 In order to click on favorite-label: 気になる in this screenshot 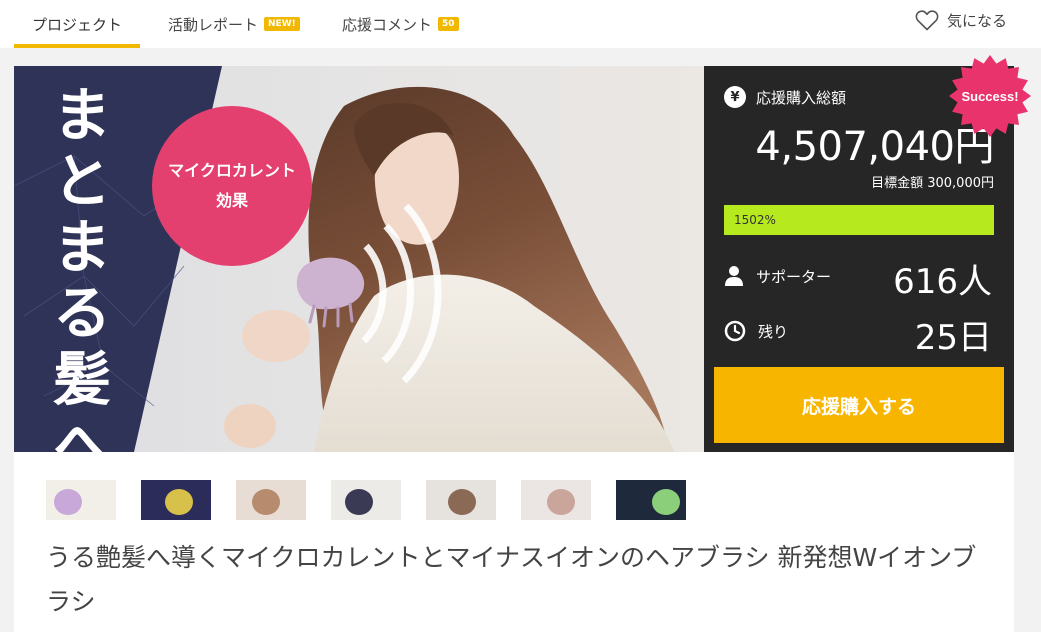, I will do `click(976, 20)`.